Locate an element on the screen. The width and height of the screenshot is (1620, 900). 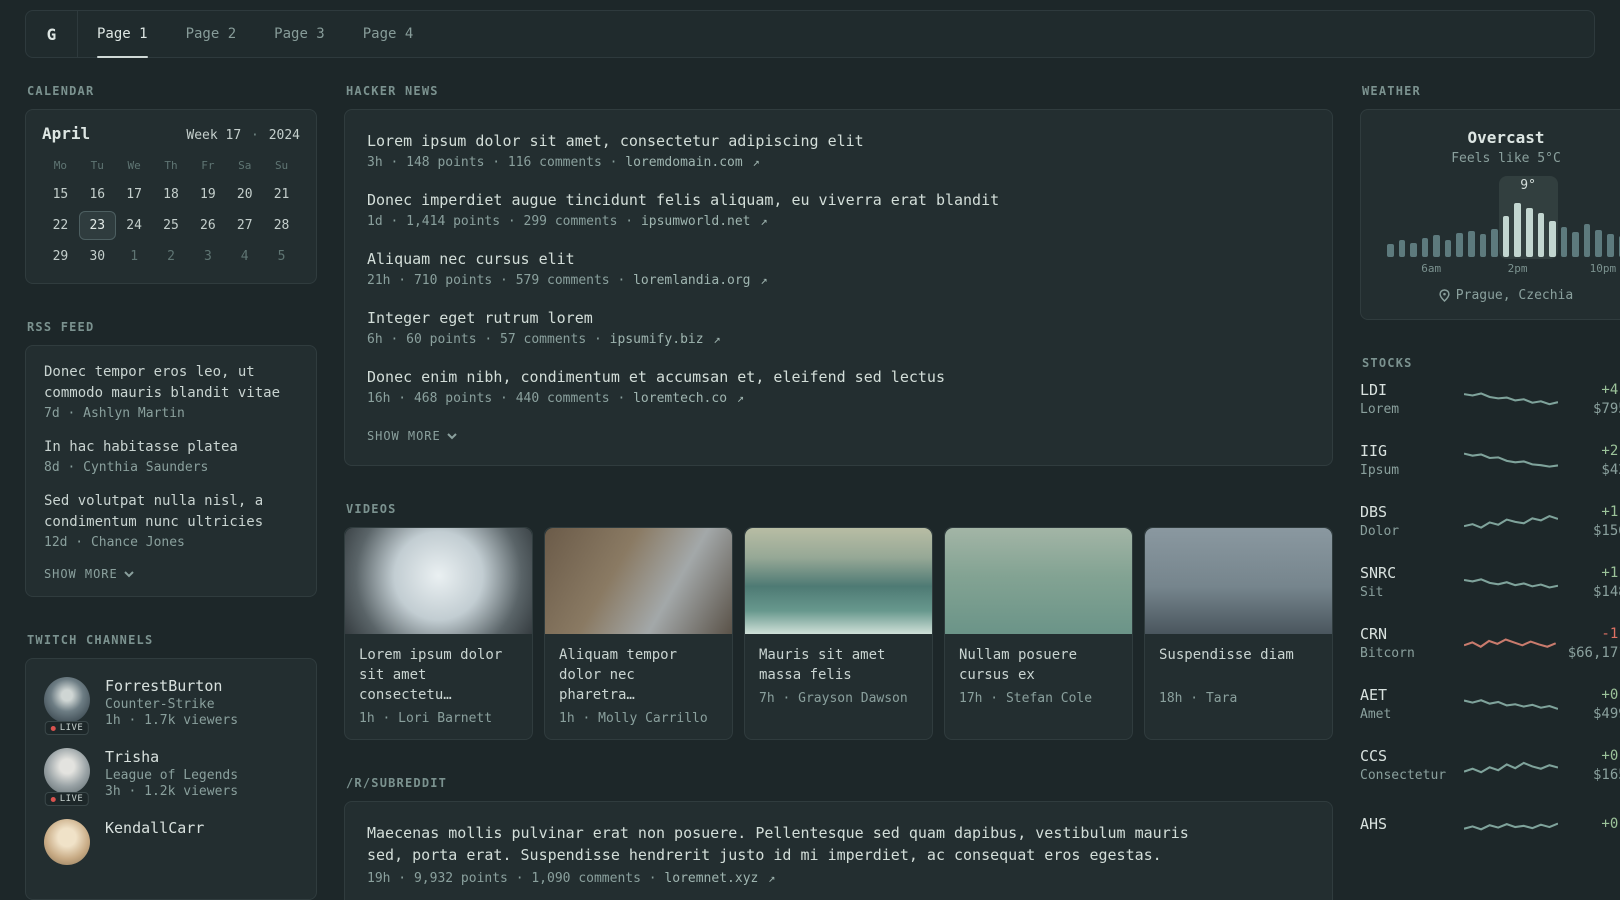
tab-page-3: Page 3 is located at coordinates (299, 34).